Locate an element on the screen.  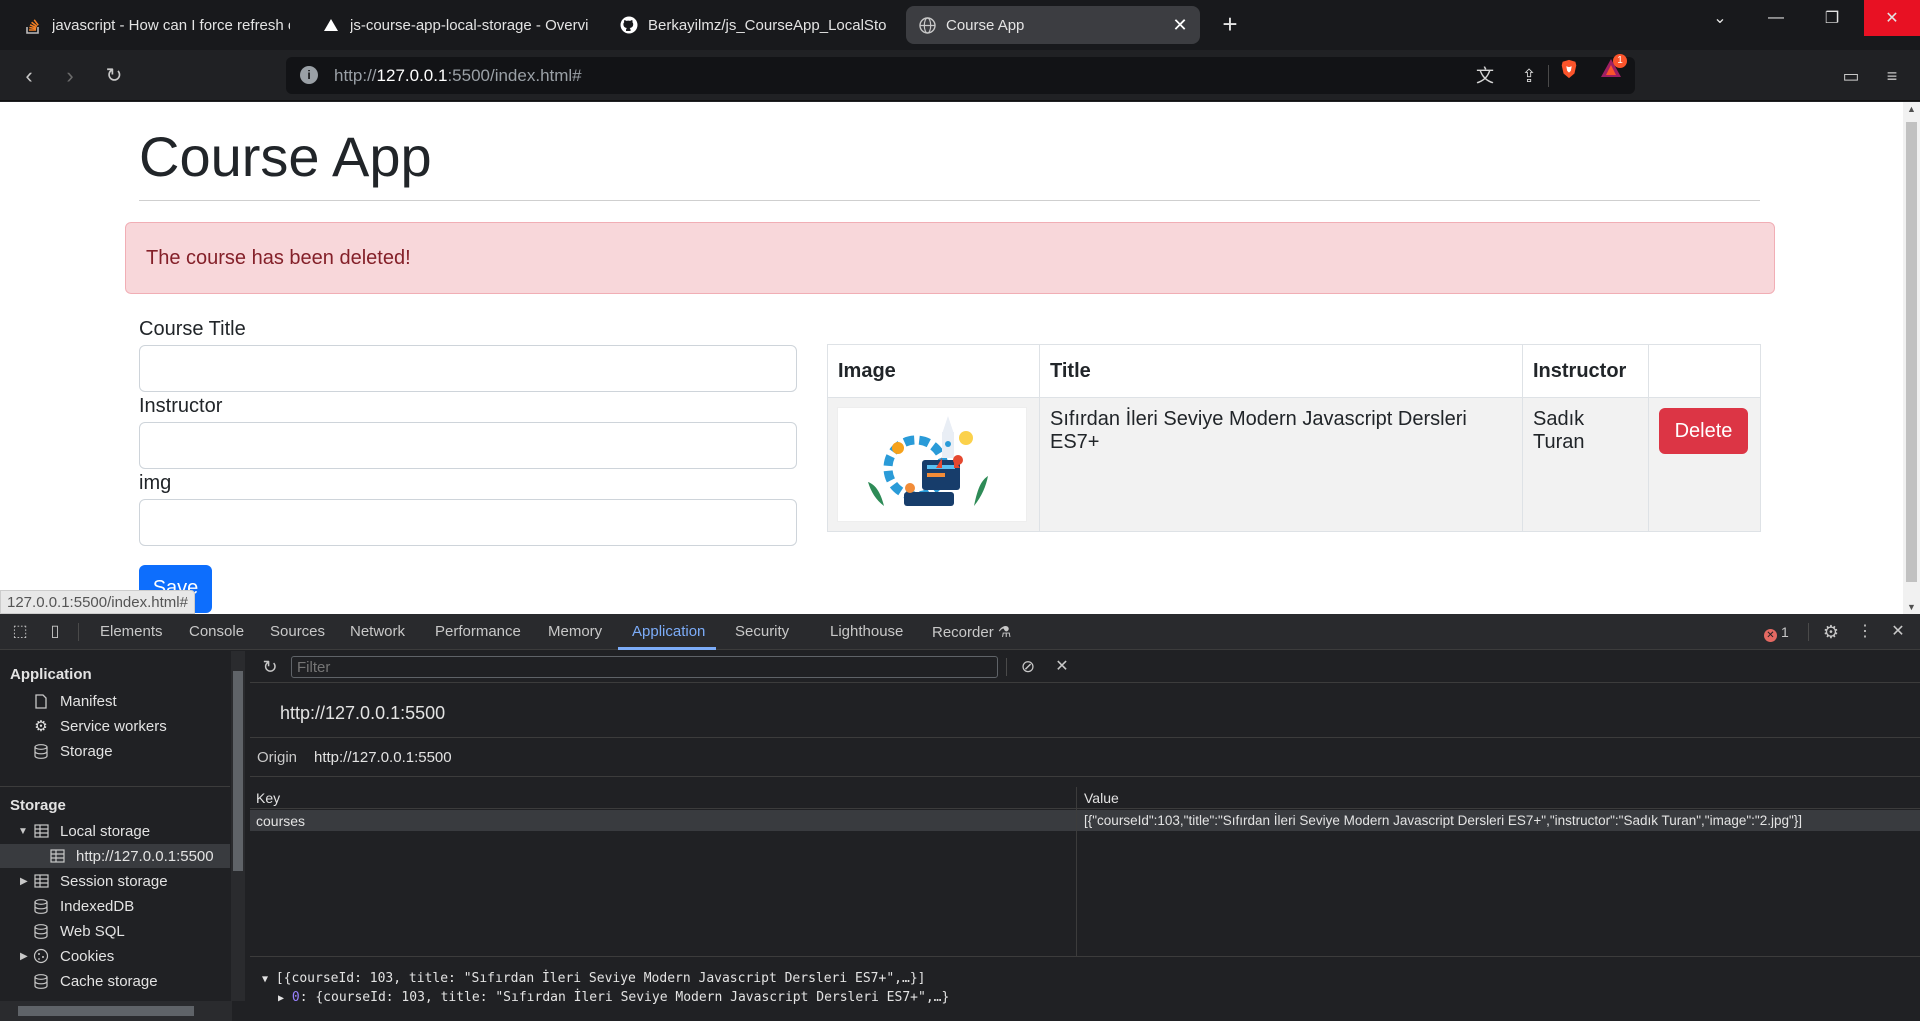
table-header-row: Image Title Instructor is located at coordinates (1294, 371).